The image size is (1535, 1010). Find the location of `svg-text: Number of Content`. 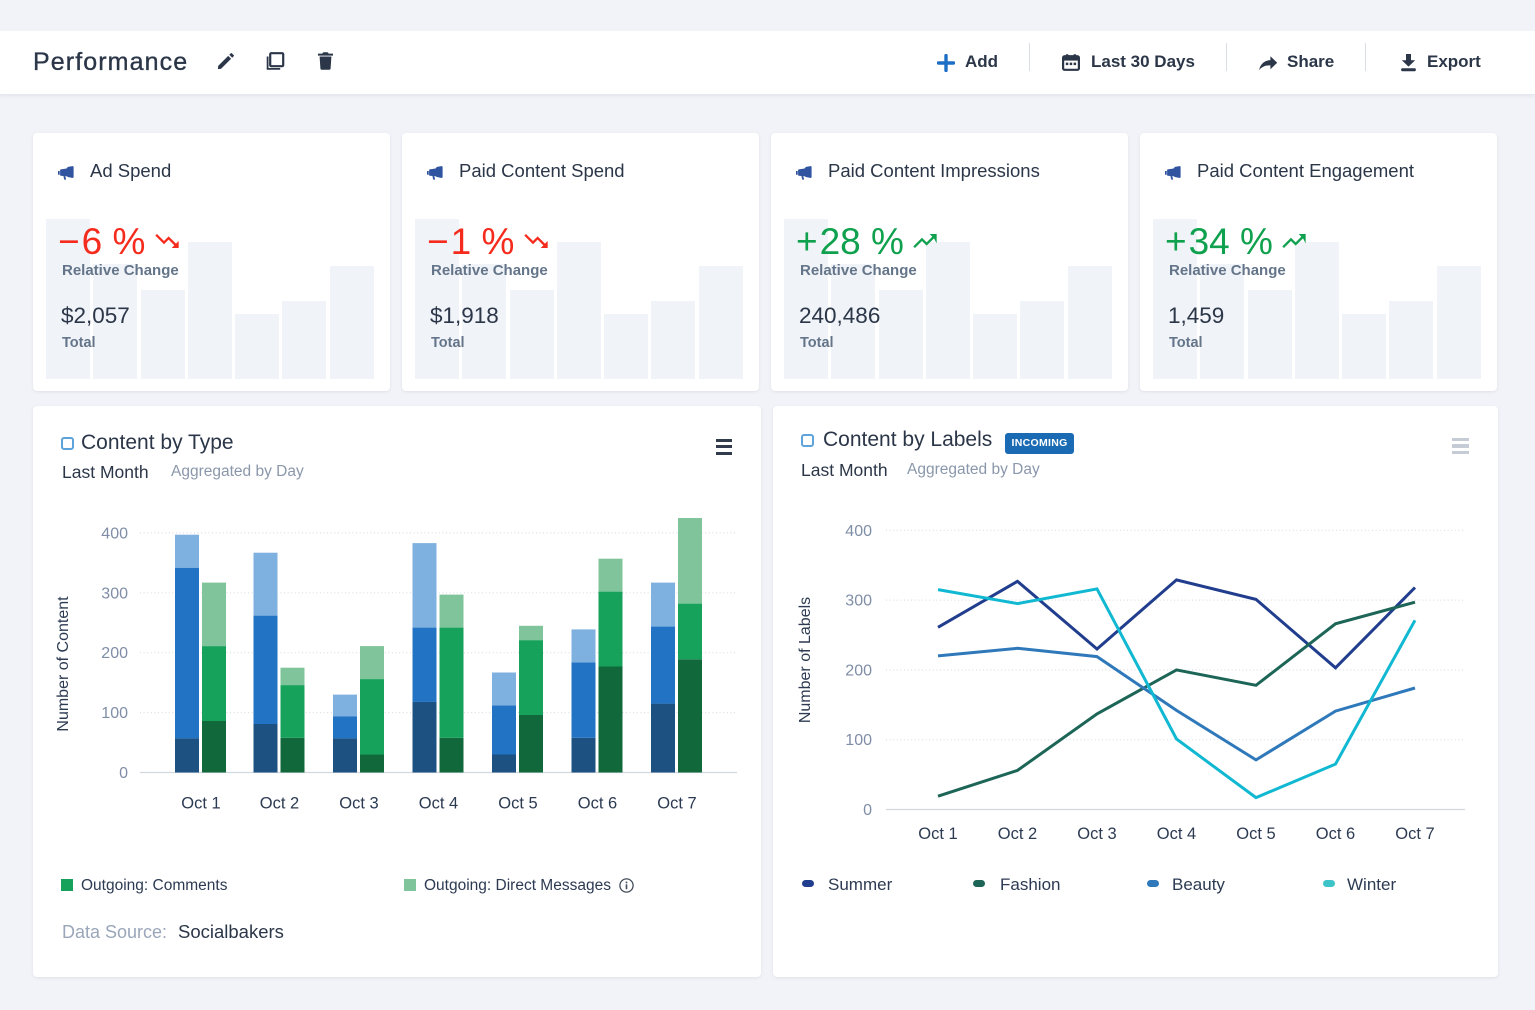

svg-text: Number of Content is located at coordinates (63, 664).